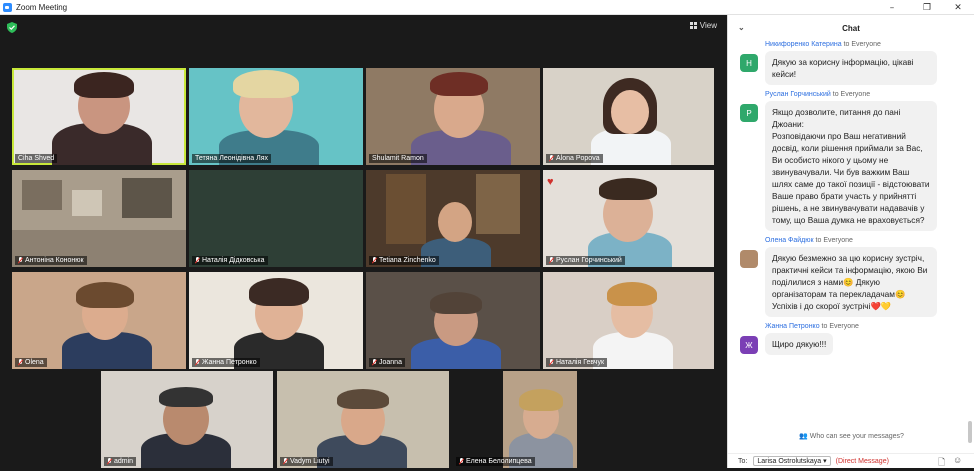  What do you see at coordinates (51, 260) in the screenshot?
I see `participant-label: Антоніна Кононюк` at bounding box center [51, 260].